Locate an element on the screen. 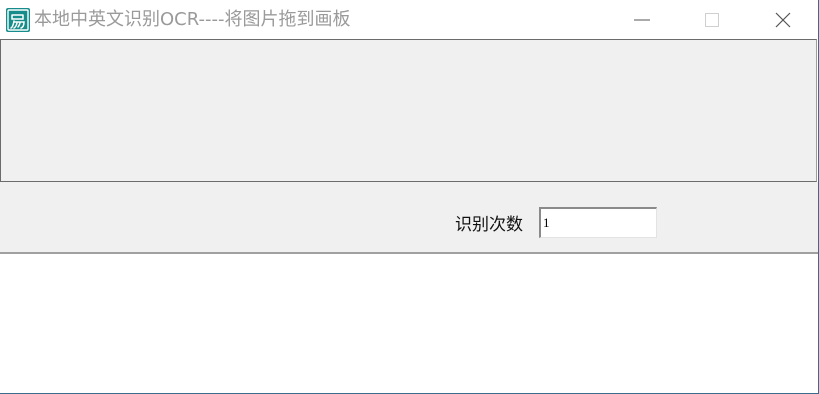 The height and width of the screenshot is (394, 819). maximize-button is located at coordinates (712, 19).